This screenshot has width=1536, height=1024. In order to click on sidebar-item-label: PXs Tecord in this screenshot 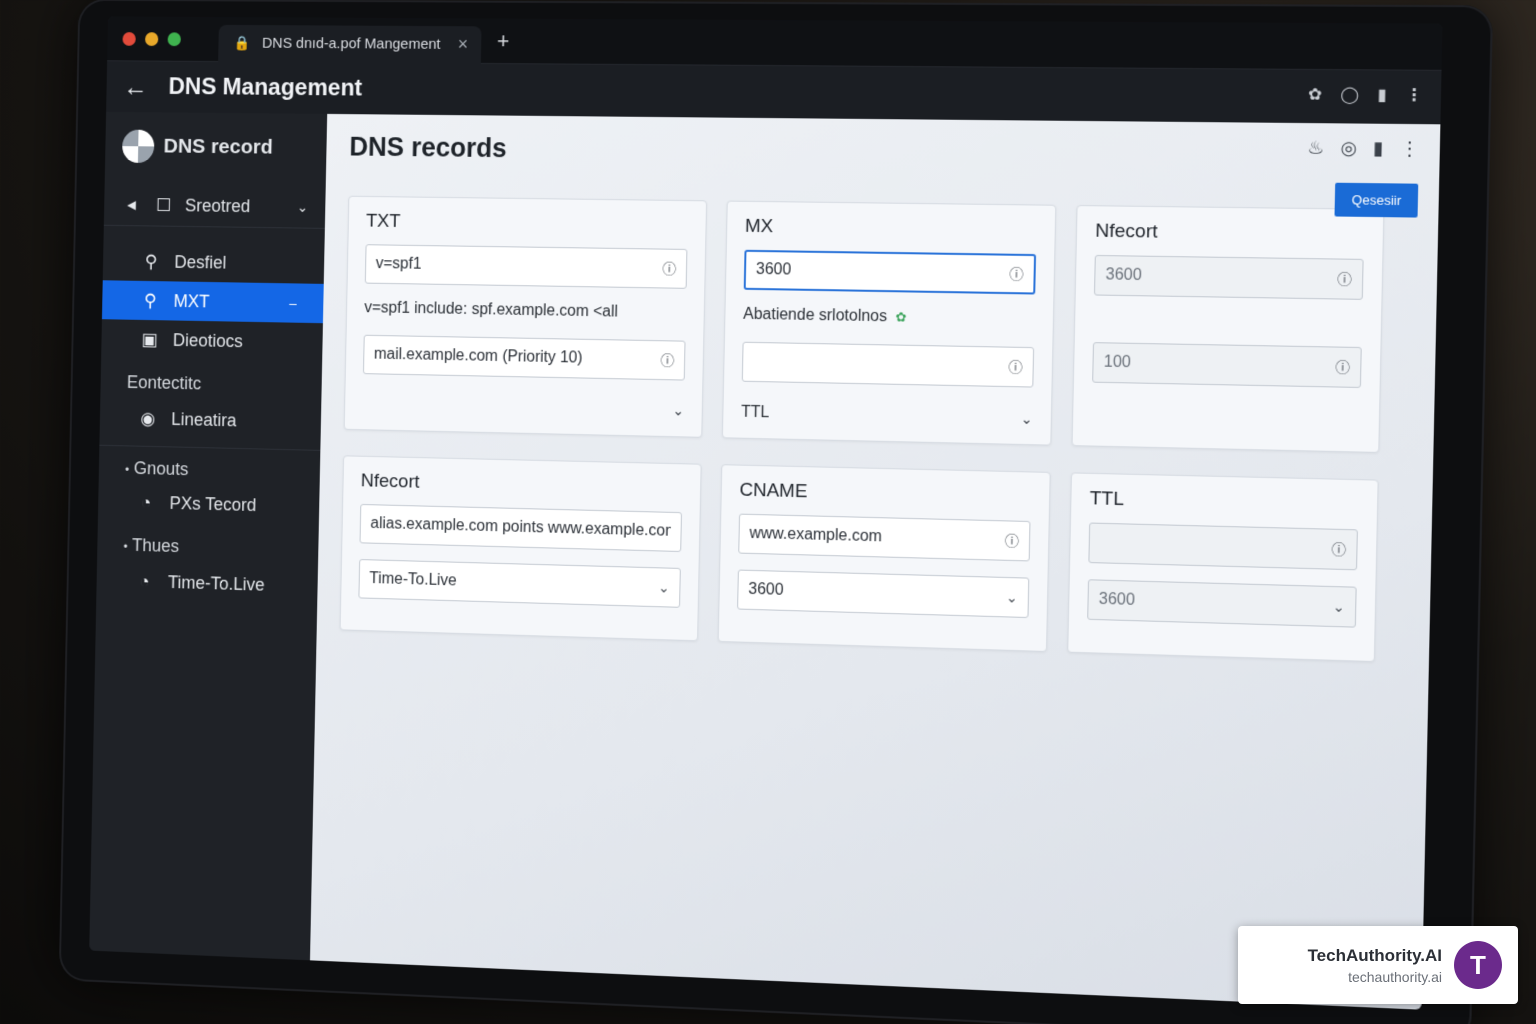, I will do `click(213, 503)`.